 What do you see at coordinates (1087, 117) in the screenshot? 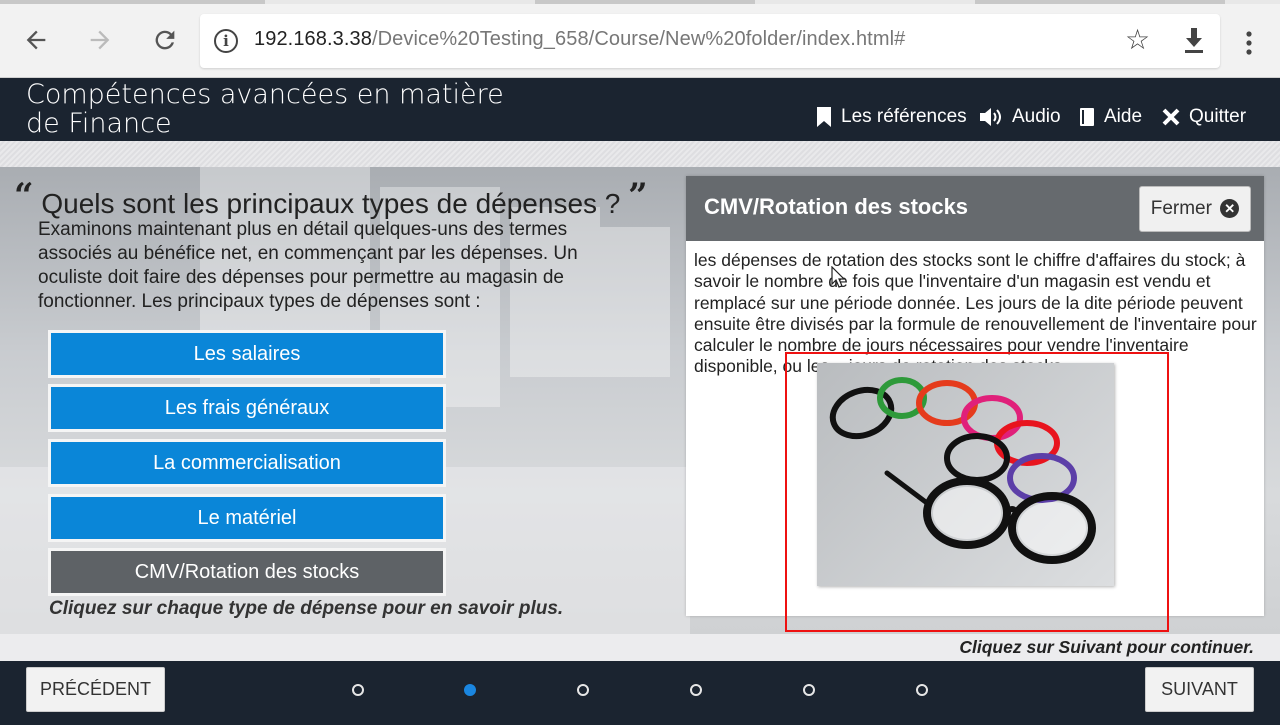
I see `book-icon` at bounding box center [1087, 117].